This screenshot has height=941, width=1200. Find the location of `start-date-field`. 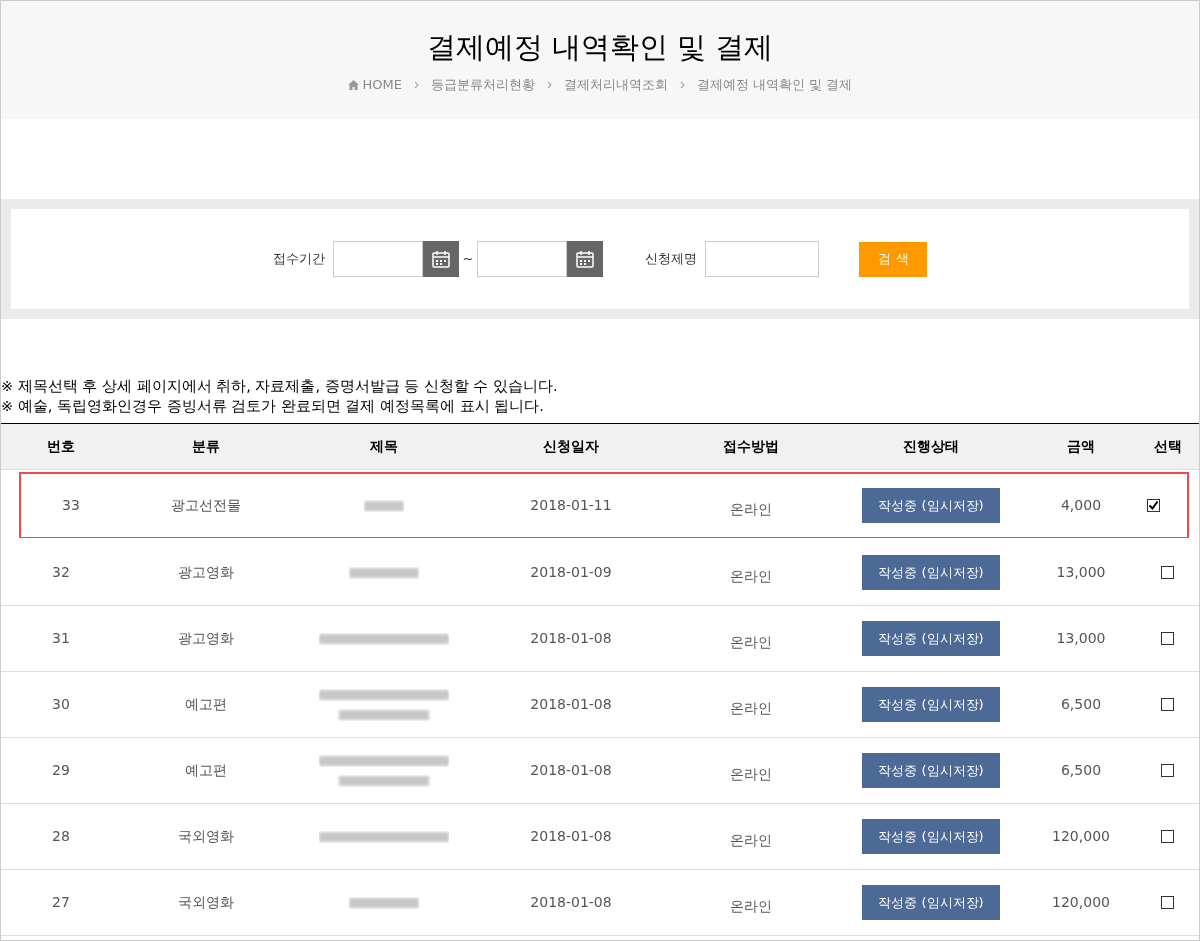

start-date-field is located at coordinates (377, 259).